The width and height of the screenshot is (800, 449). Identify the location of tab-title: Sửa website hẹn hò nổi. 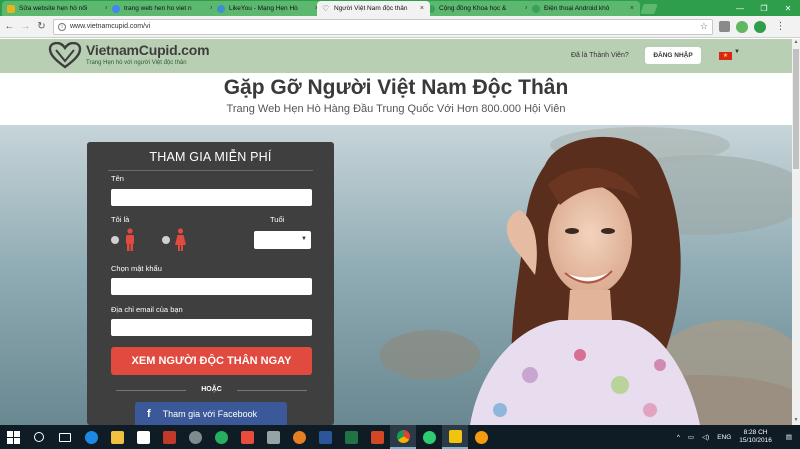
(53, 8).